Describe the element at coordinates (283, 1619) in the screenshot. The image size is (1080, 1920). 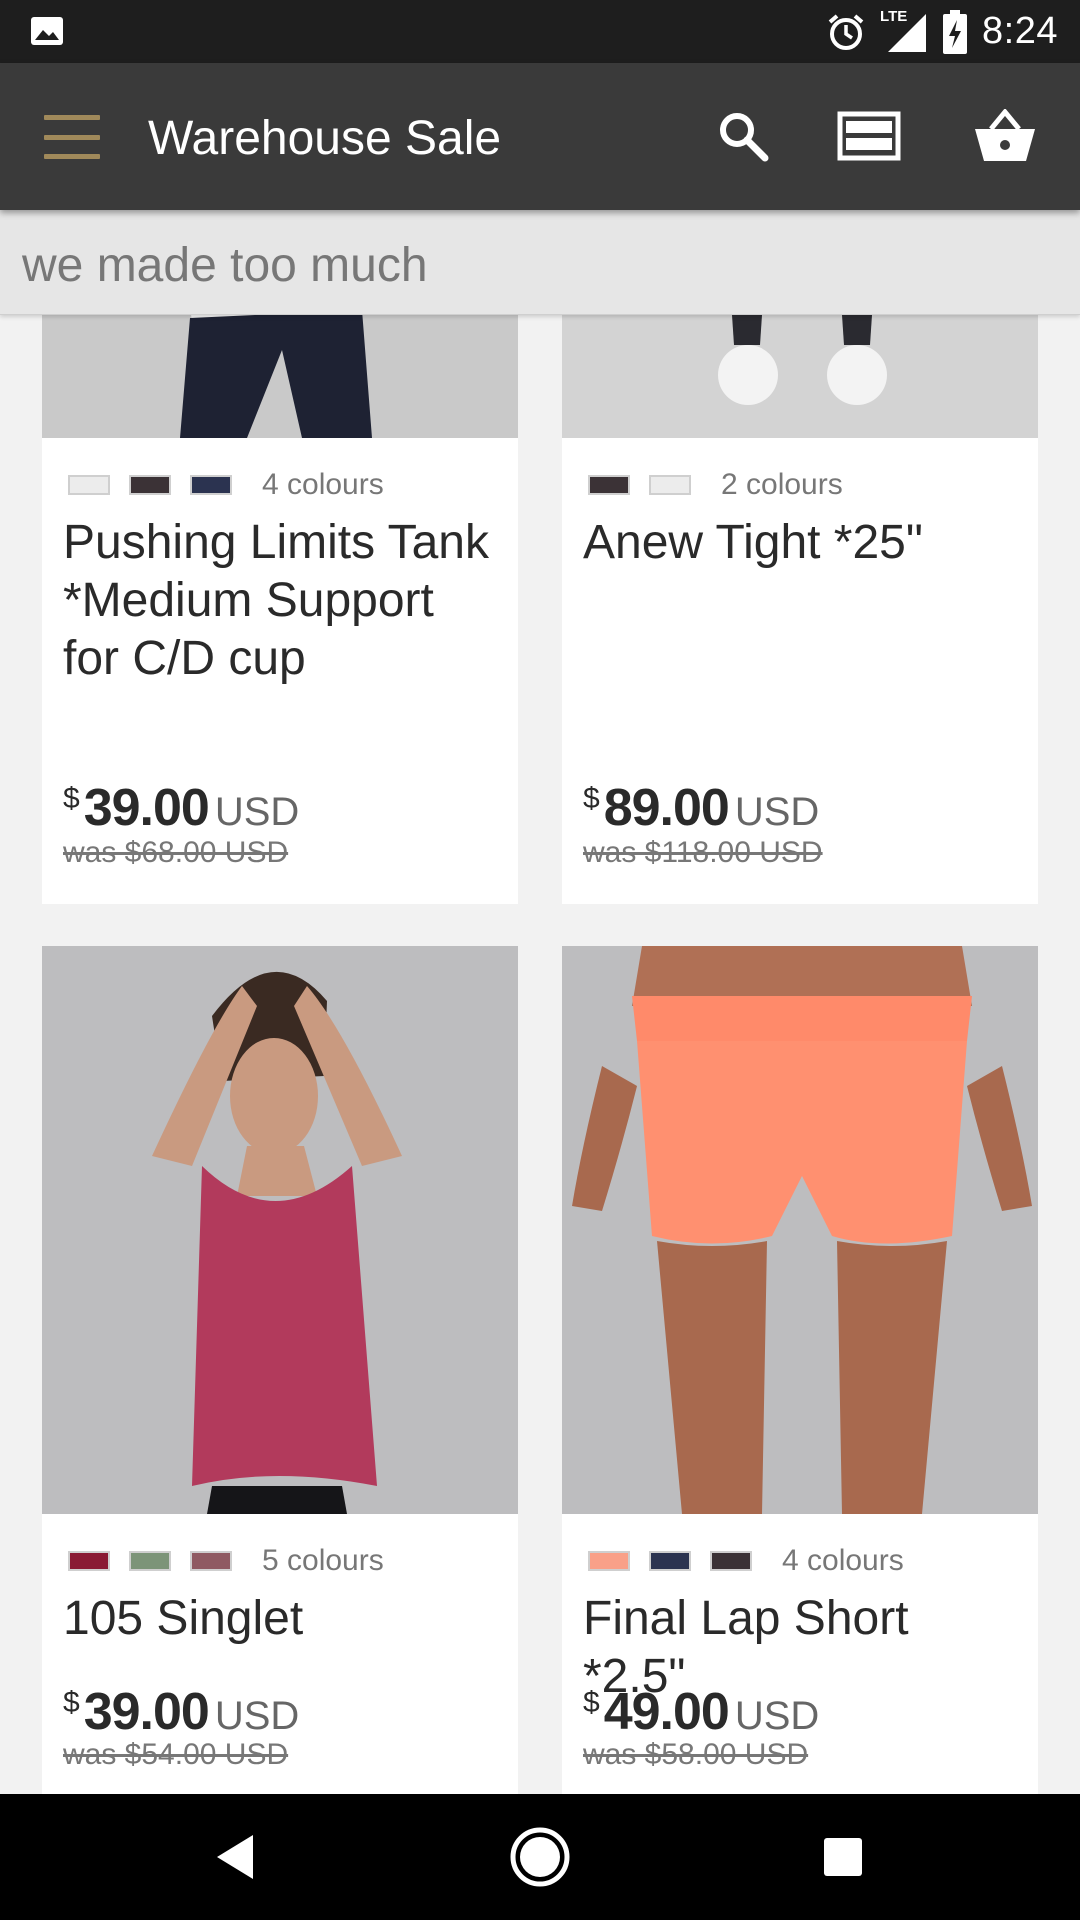
I see `product-name: 105 Singlet` at that location.